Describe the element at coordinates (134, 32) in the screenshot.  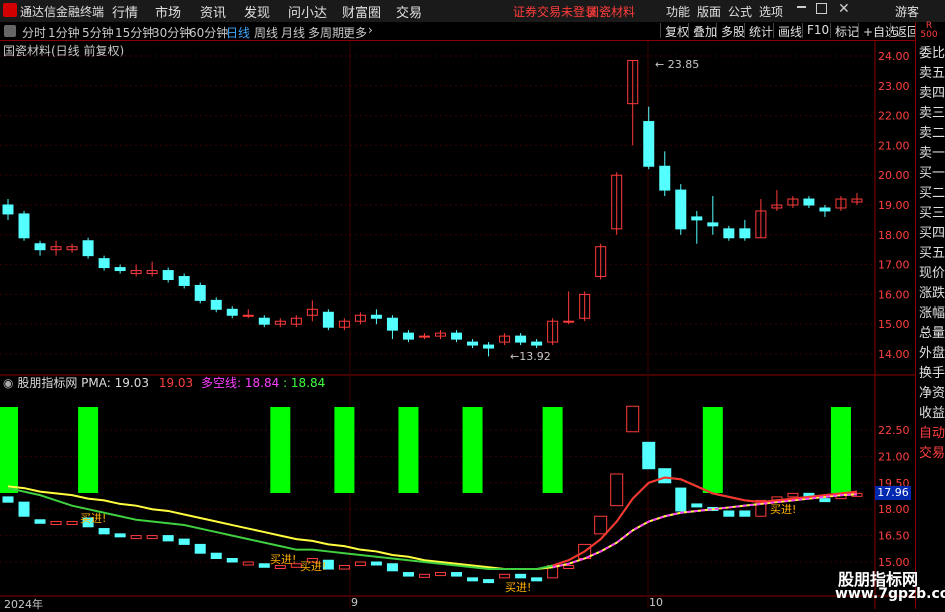
I see `period-15min: 15分钟` at that location.